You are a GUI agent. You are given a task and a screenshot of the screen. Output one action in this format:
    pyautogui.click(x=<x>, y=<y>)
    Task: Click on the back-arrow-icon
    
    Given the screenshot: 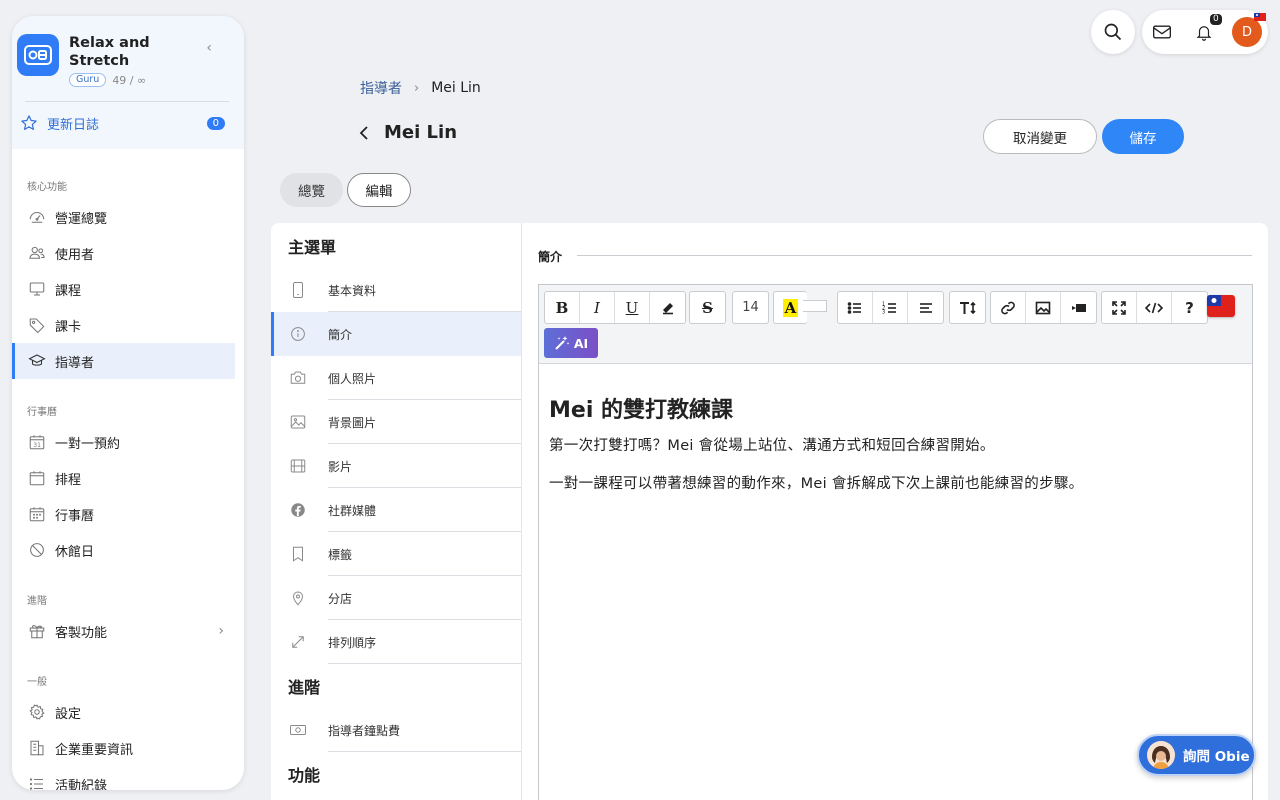 What is the action you would take?
    pyautogui.click(x=364, y=133)
    